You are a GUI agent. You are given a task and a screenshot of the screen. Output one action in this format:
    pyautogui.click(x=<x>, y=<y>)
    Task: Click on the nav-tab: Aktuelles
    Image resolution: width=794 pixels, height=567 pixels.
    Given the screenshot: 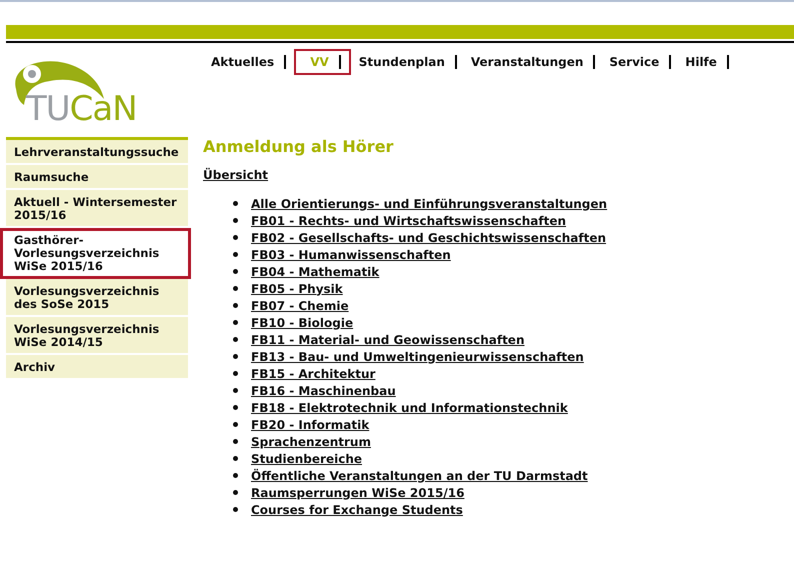 What is the action you would take?
    pyautogui.click(x=248, y=62)
    